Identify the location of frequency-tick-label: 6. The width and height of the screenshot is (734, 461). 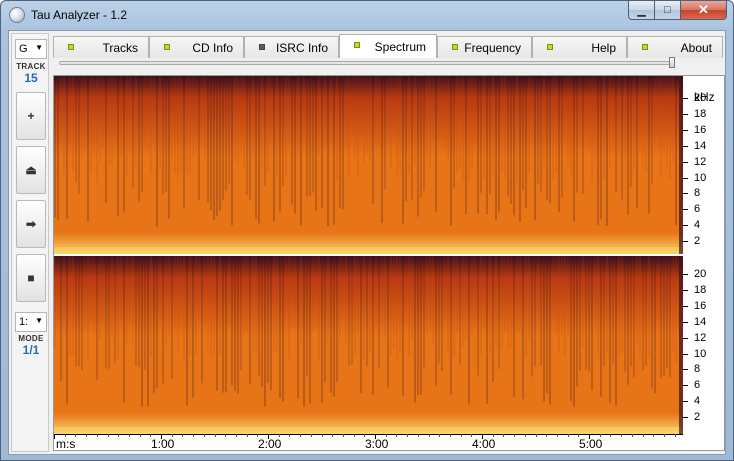
(697, 385).